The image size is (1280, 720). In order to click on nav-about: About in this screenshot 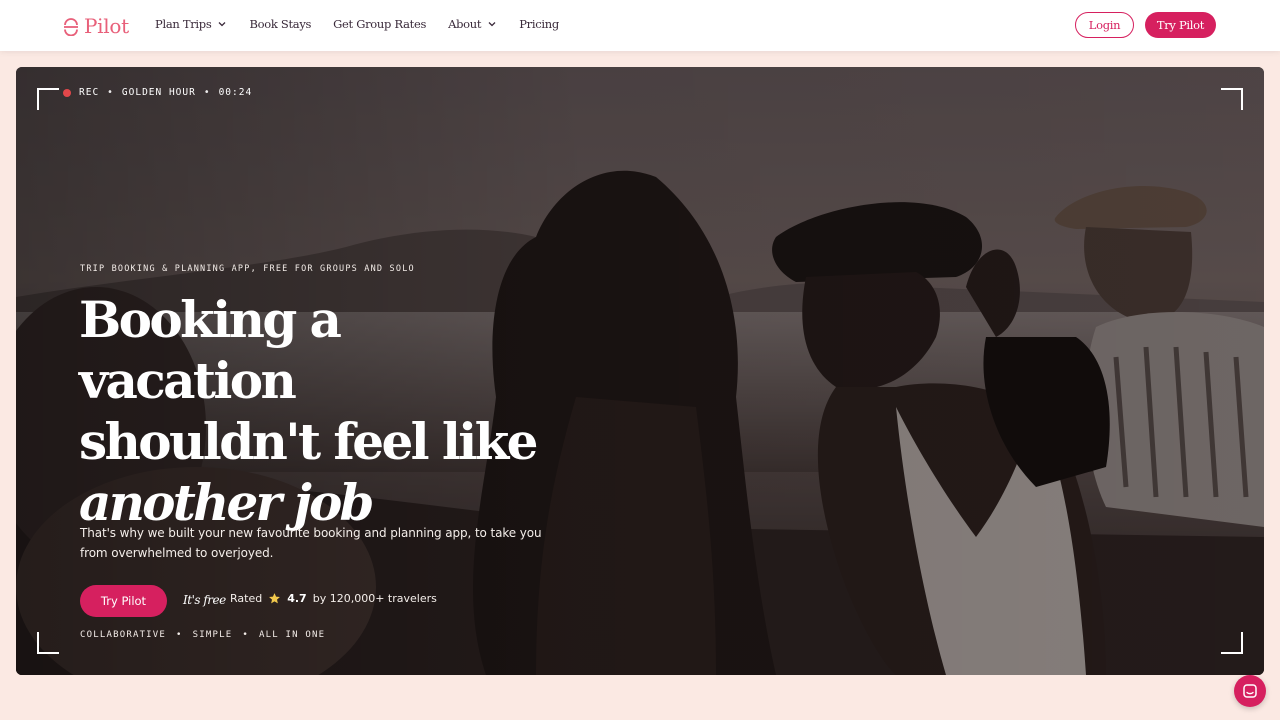, I will do `click(472, 24)`.